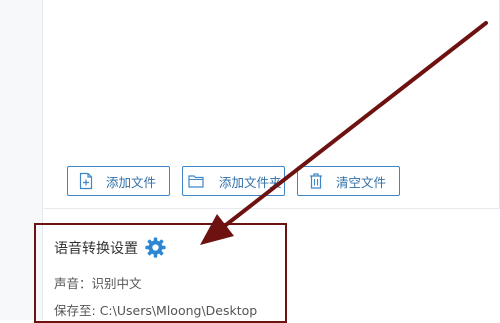 This screenshot has height=323, width=500. Describe the element at coordinates (316, 181) in the screenshot. I see `trash-icon` at that location.